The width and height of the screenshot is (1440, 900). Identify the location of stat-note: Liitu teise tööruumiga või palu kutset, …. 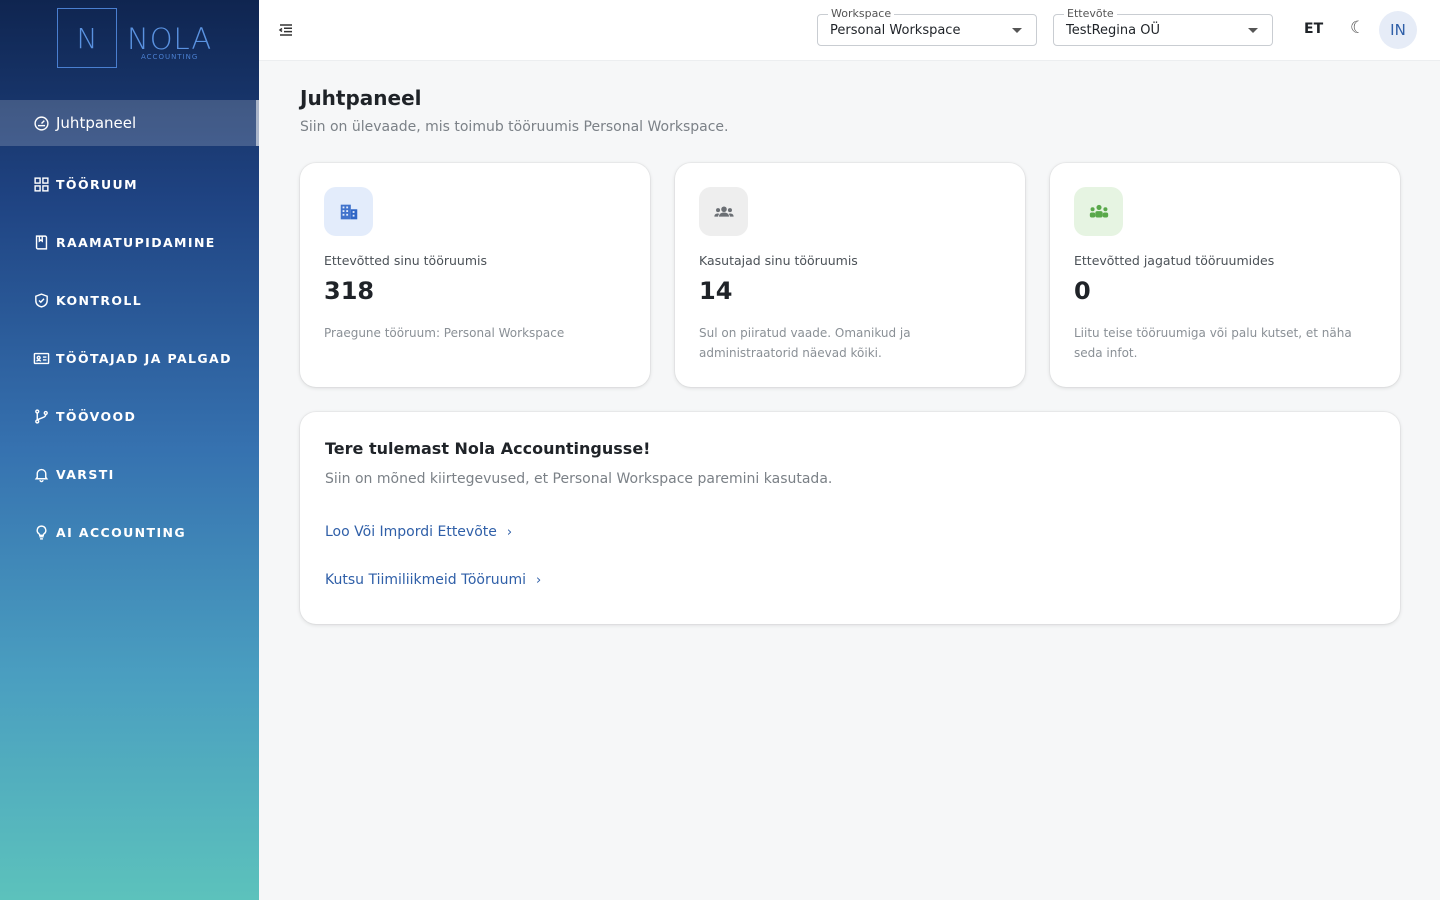
(1213, 343).